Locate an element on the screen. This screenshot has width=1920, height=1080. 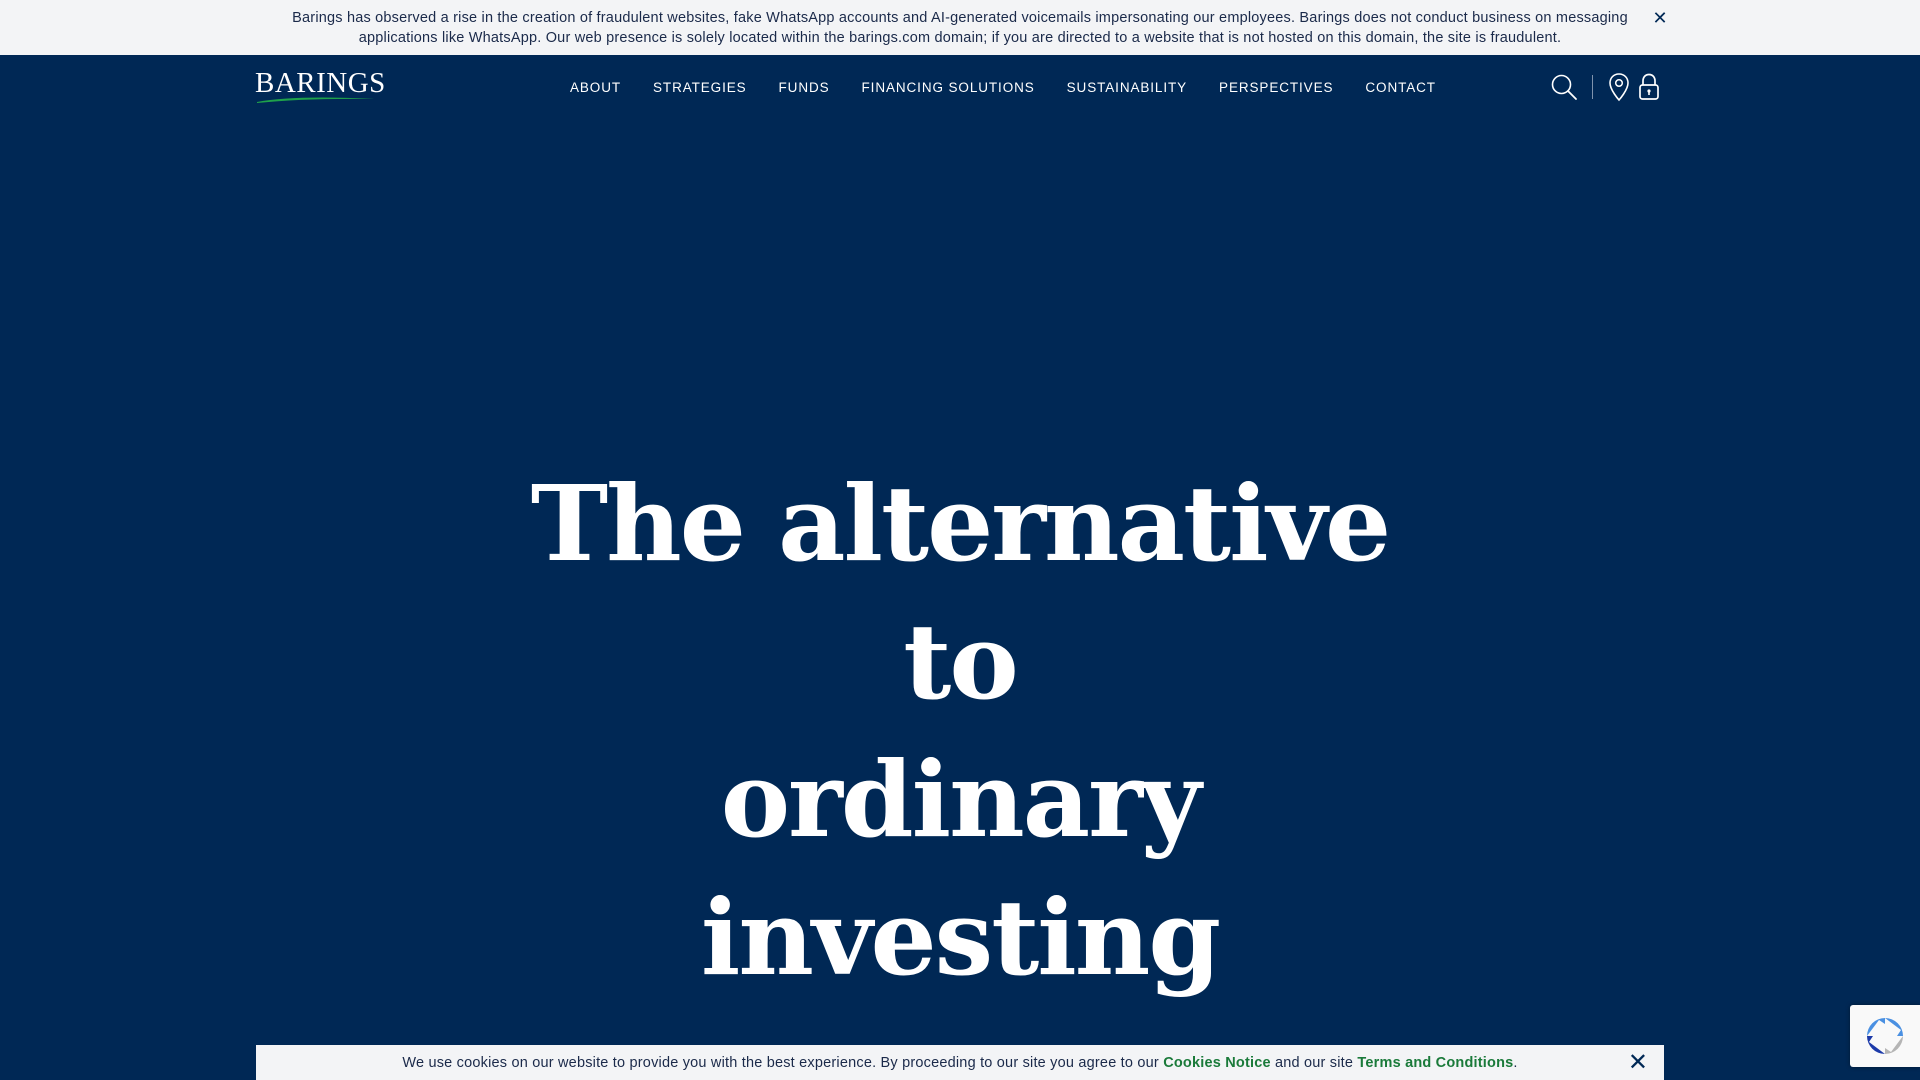
hero-line-1: The alternative to is located at coordinates (960, 592).